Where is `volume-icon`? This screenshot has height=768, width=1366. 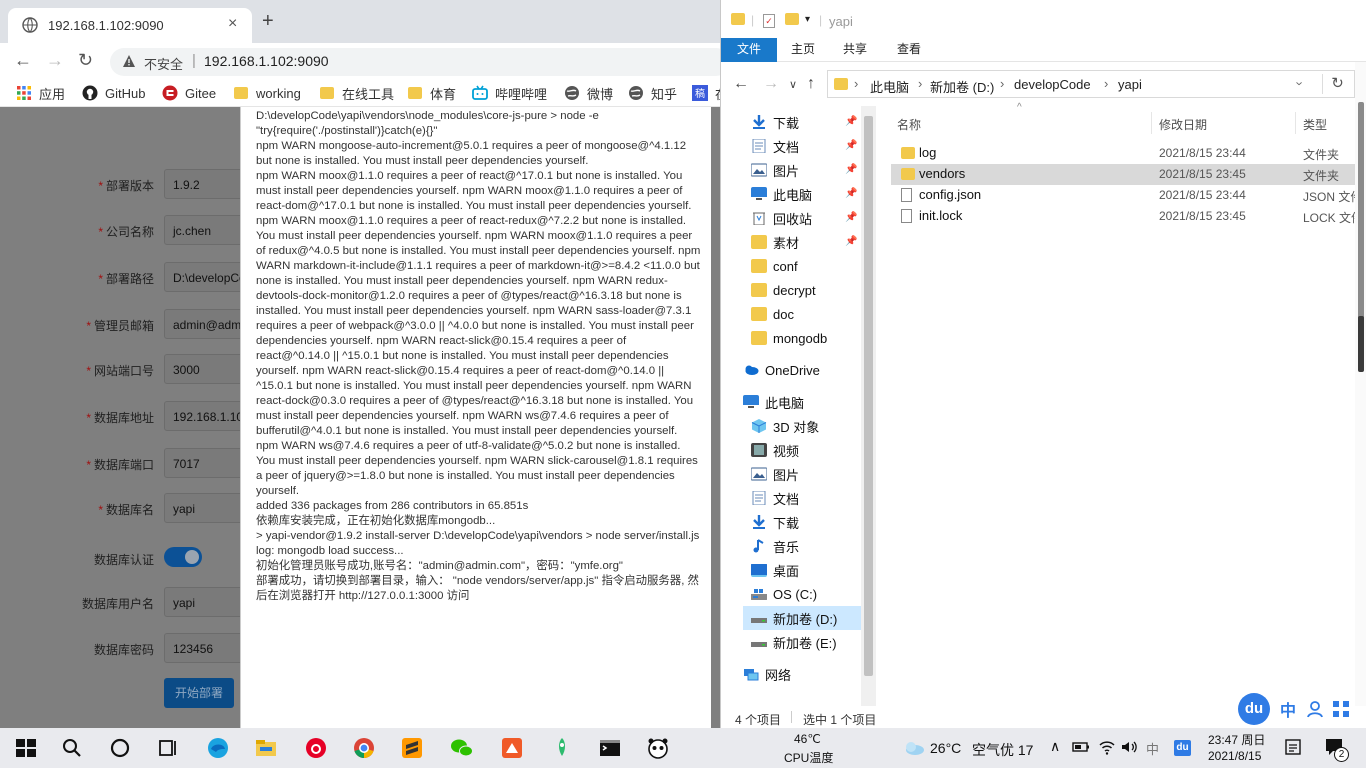
volume-icon is located at coordinates (1129, 747).